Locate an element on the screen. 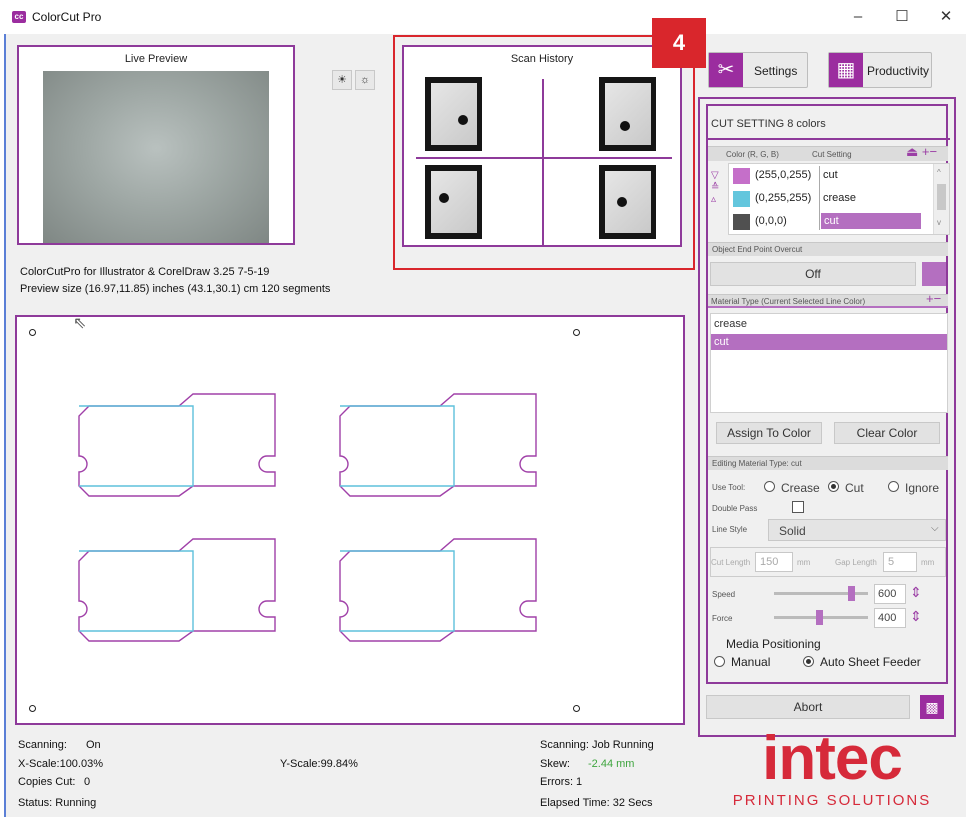 The image size is (972, 817). window-title: ColorCut Pro is located at coordinates (67, 17).